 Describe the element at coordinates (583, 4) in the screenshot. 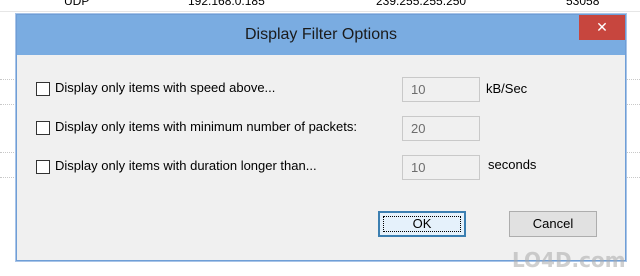

I see `port-cell: 53058` at that location.